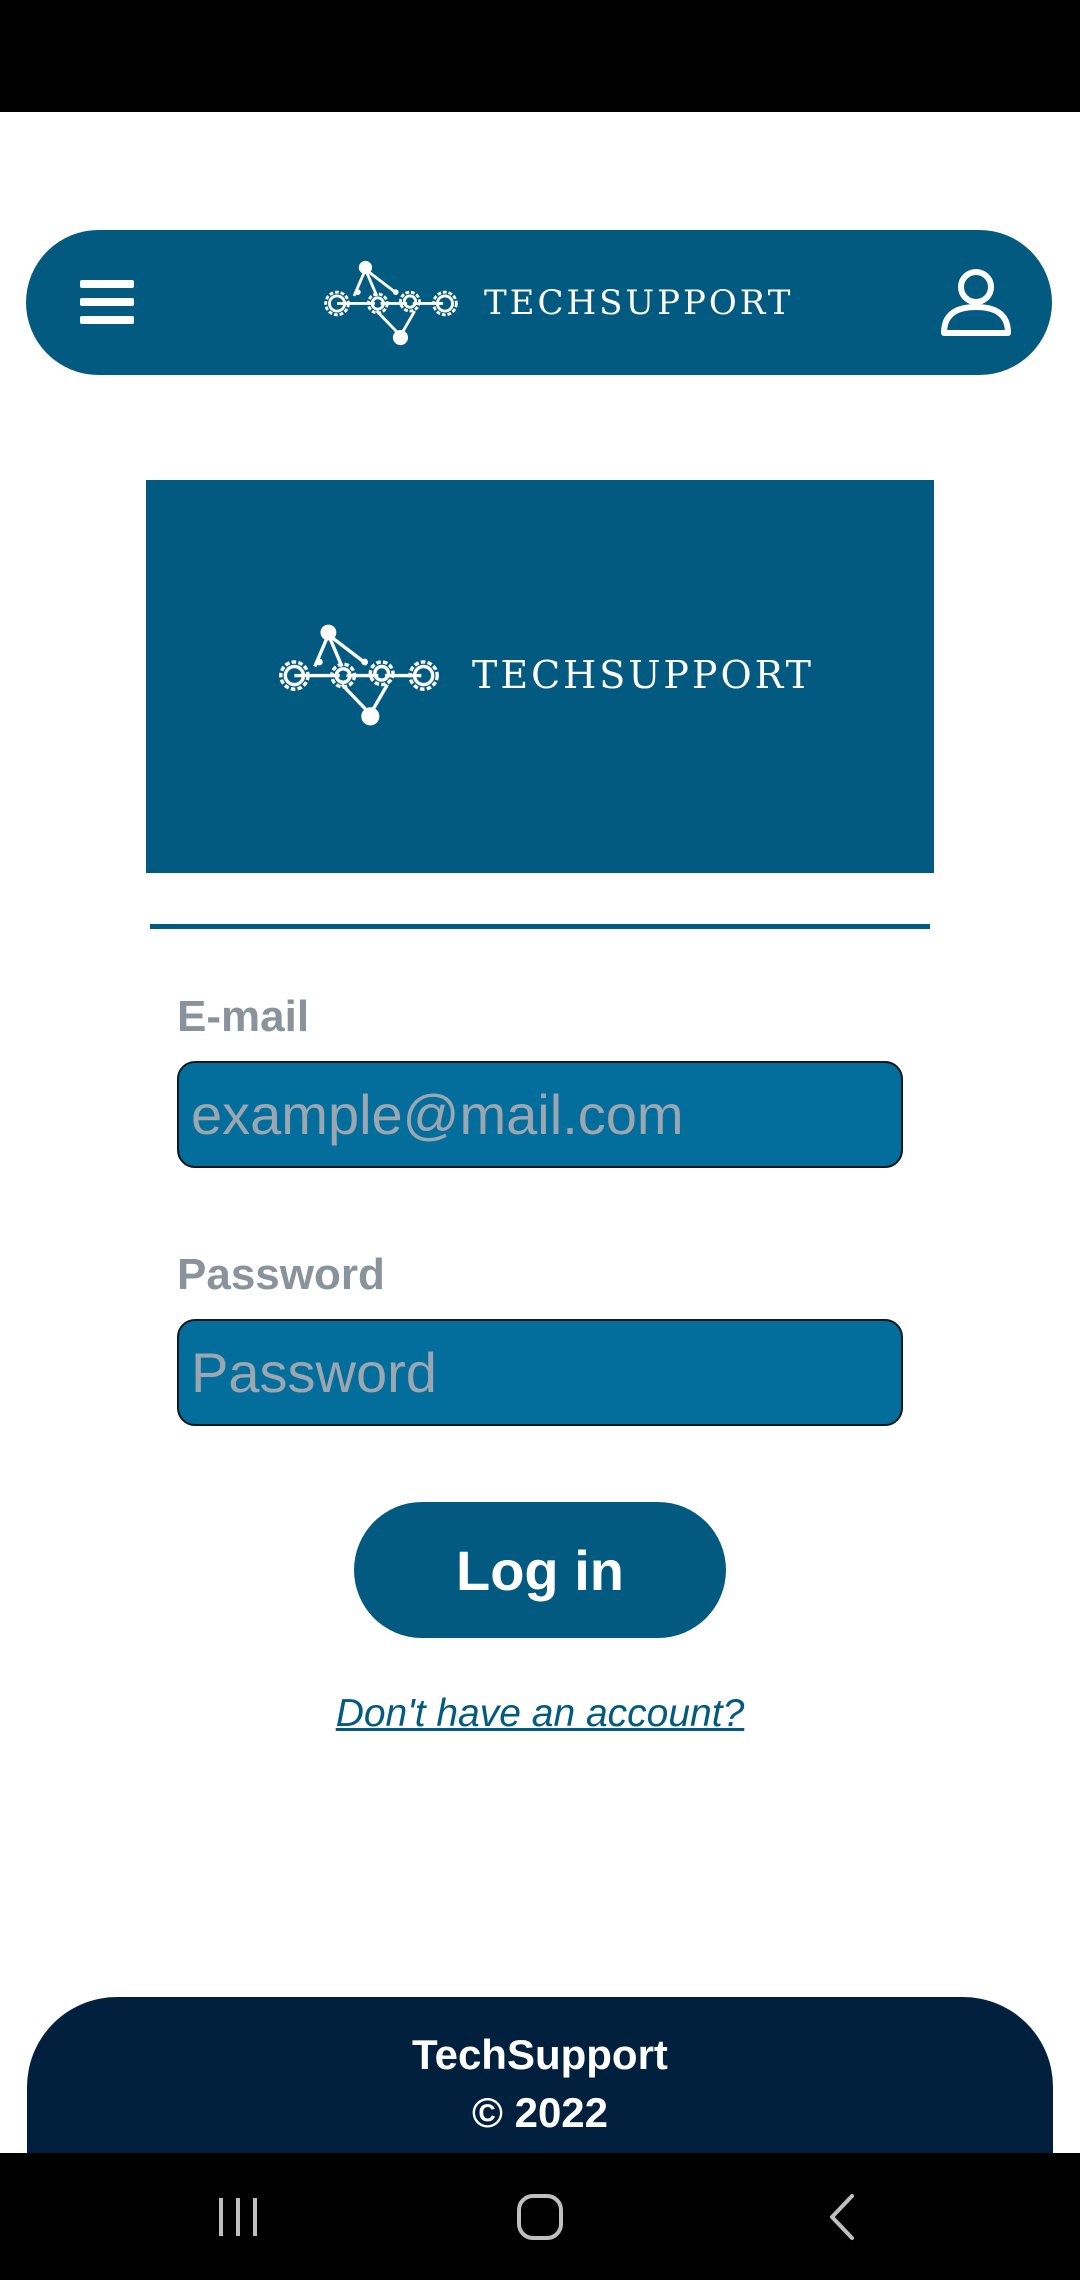 The width and height of the screenshot is (1080, 2280). I want to click on password-field, so click(540, 1372).